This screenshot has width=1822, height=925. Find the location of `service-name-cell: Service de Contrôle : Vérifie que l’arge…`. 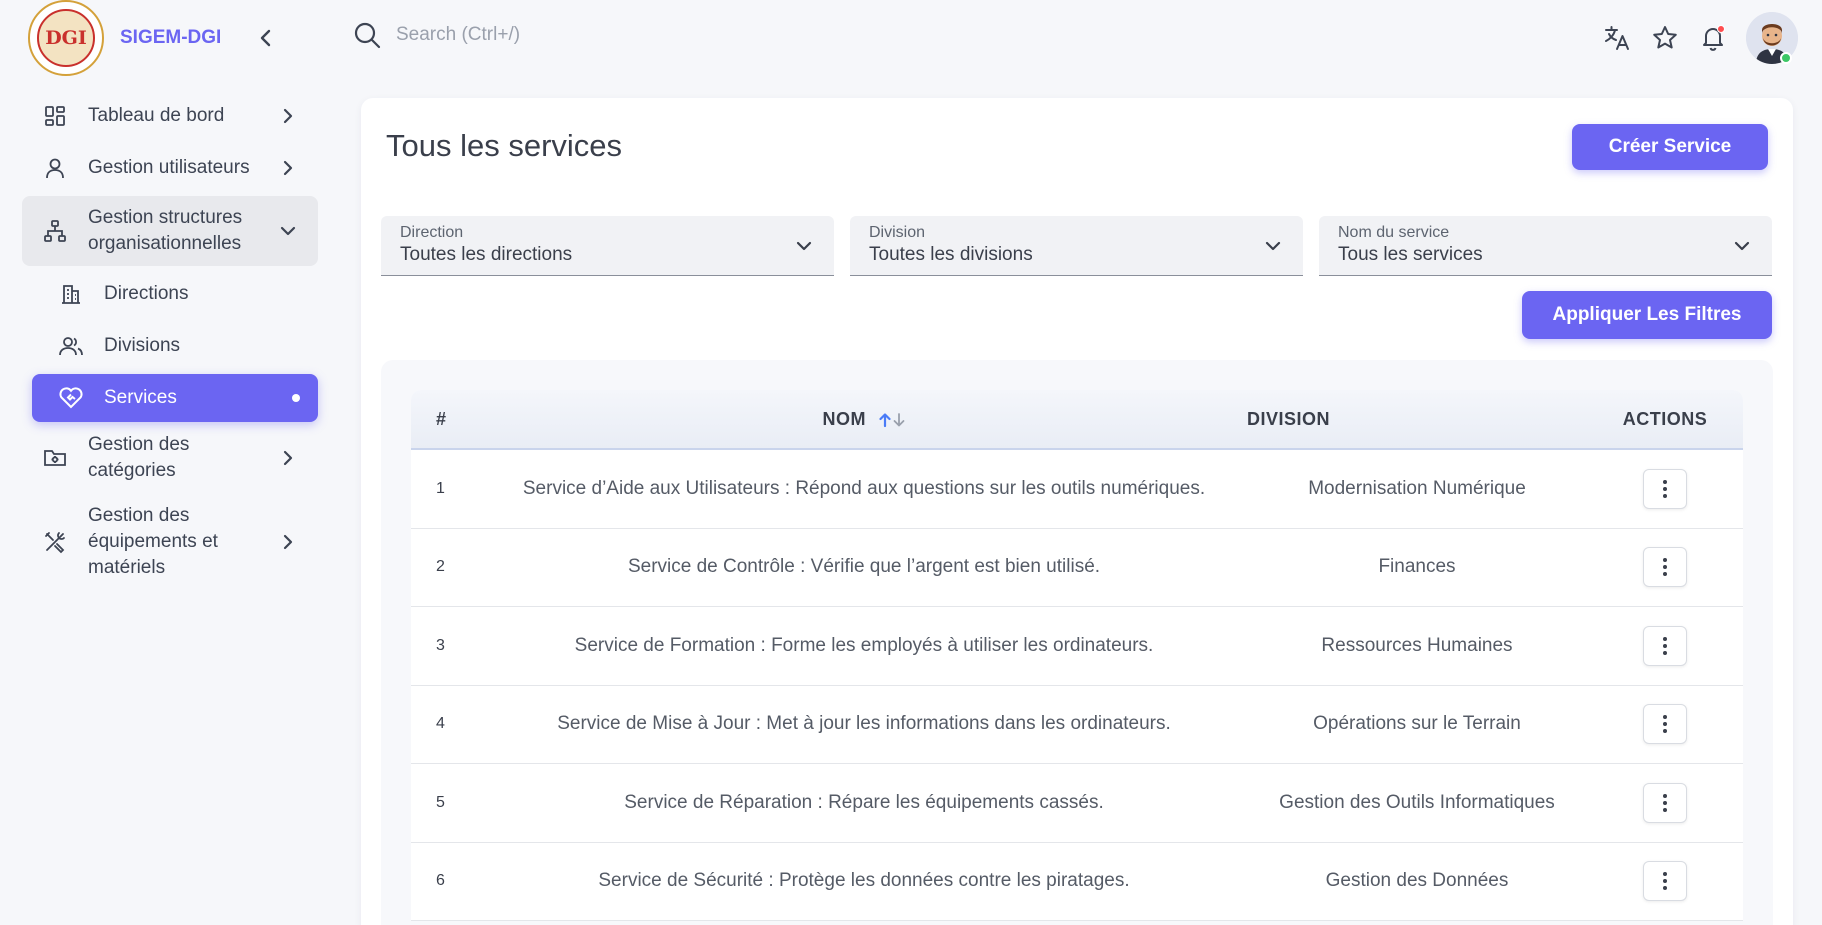

service-name-cell: Service de Contrôle : Vérifie que l’arge… is located at coordinates (864, 567).